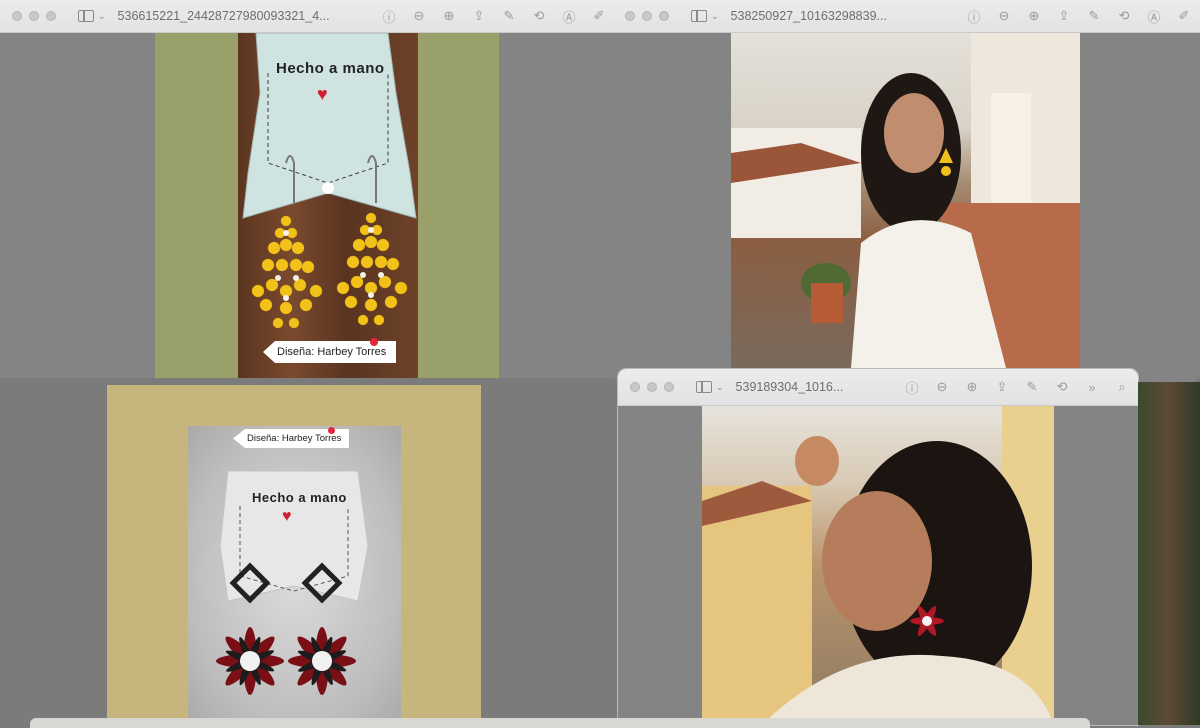 Image resolution: width=1200 pixels, height=728 pixels. What do you see at coordinates (1079, 16) in the screenshot?
I see `toolbar-2: ⓘ ⊖ ⊕ ⇪ ✎ ⟲ Ⓐ ✐` at bounding box center [1079, 16].